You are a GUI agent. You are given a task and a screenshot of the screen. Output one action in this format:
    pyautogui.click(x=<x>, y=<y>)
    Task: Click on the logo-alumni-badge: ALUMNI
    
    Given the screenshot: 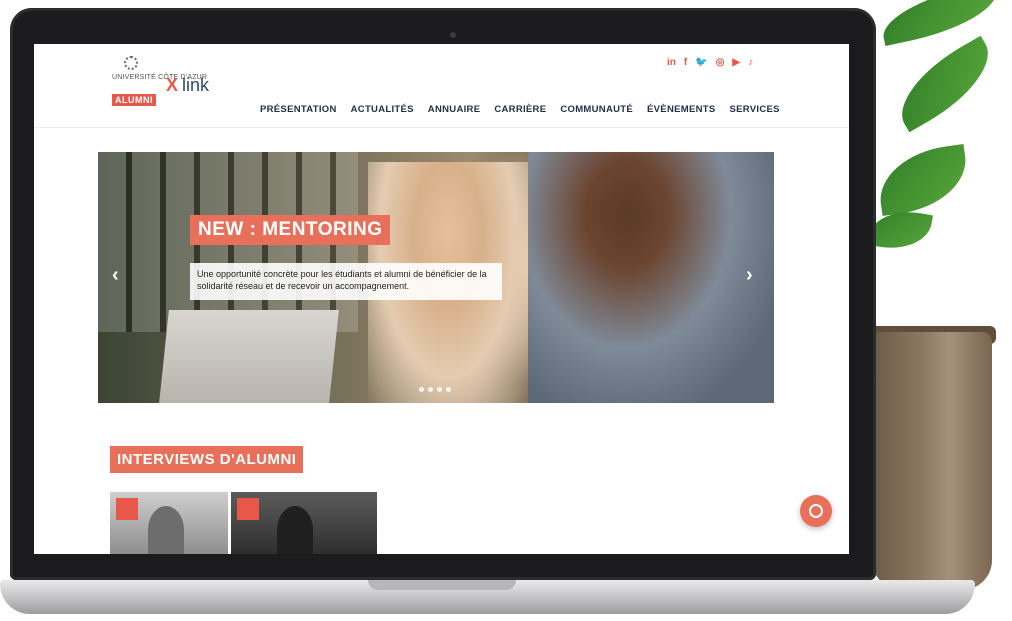 What is the action you would take?
    pyautogui.click(x=134, y=100)
    